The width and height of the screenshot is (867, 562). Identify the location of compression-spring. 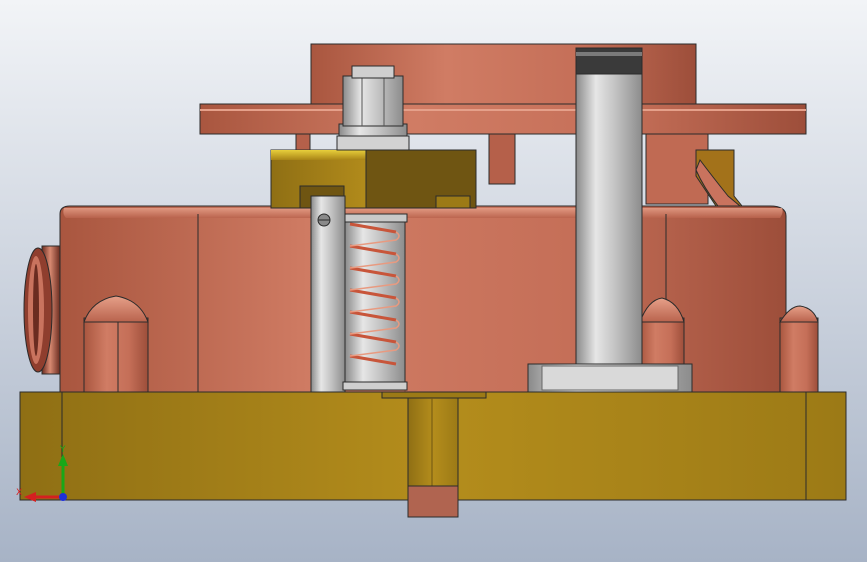
(375, 302).